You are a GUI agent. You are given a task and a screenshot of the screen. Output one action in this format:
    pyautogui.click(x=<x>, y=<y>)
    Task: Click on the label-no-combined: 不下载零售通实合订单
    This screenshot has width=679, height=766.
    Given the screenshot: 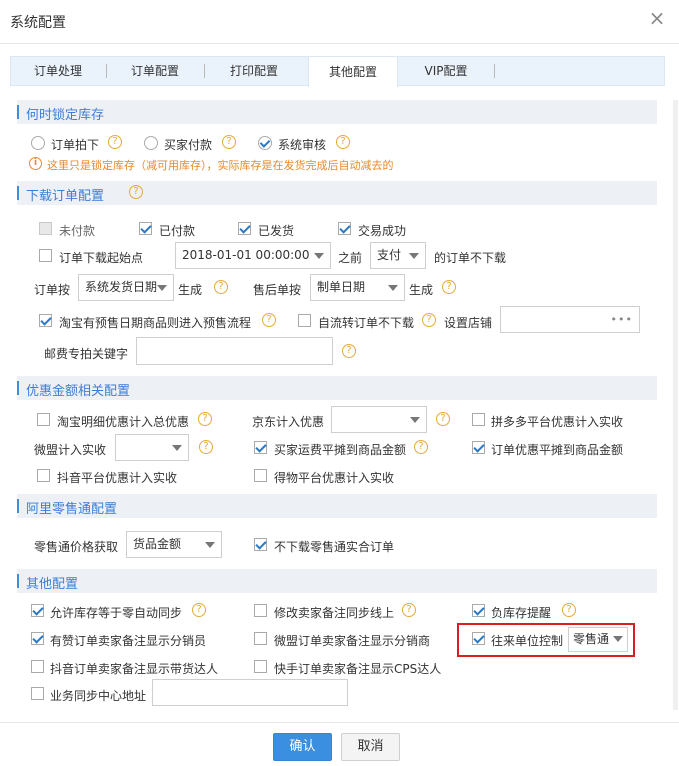 What is the action you would take?
    pyautogui.click(x=334, y=547)
    